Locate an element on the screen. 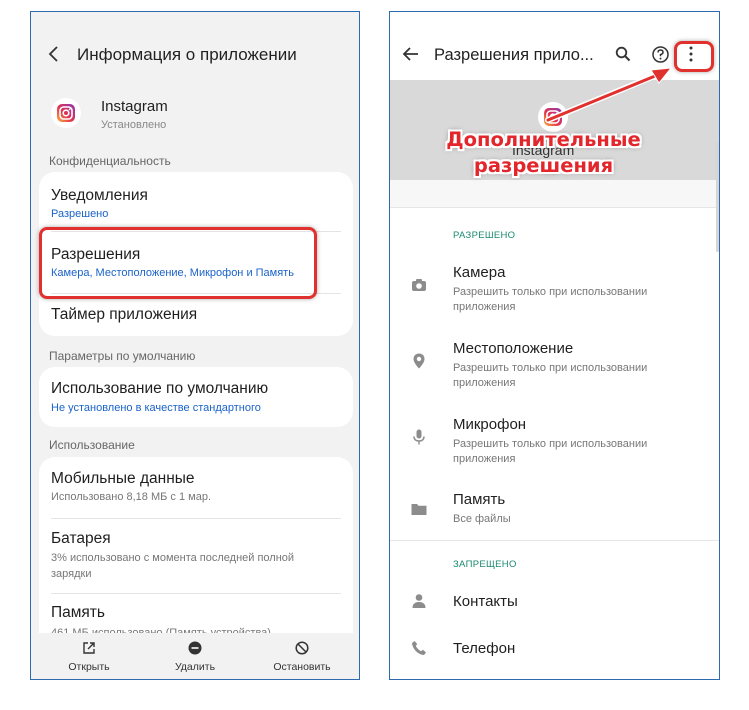 This screenshot has height=710, width=749. annotation-label: Дополнительные разрешения is located at coordinates (543, 153).